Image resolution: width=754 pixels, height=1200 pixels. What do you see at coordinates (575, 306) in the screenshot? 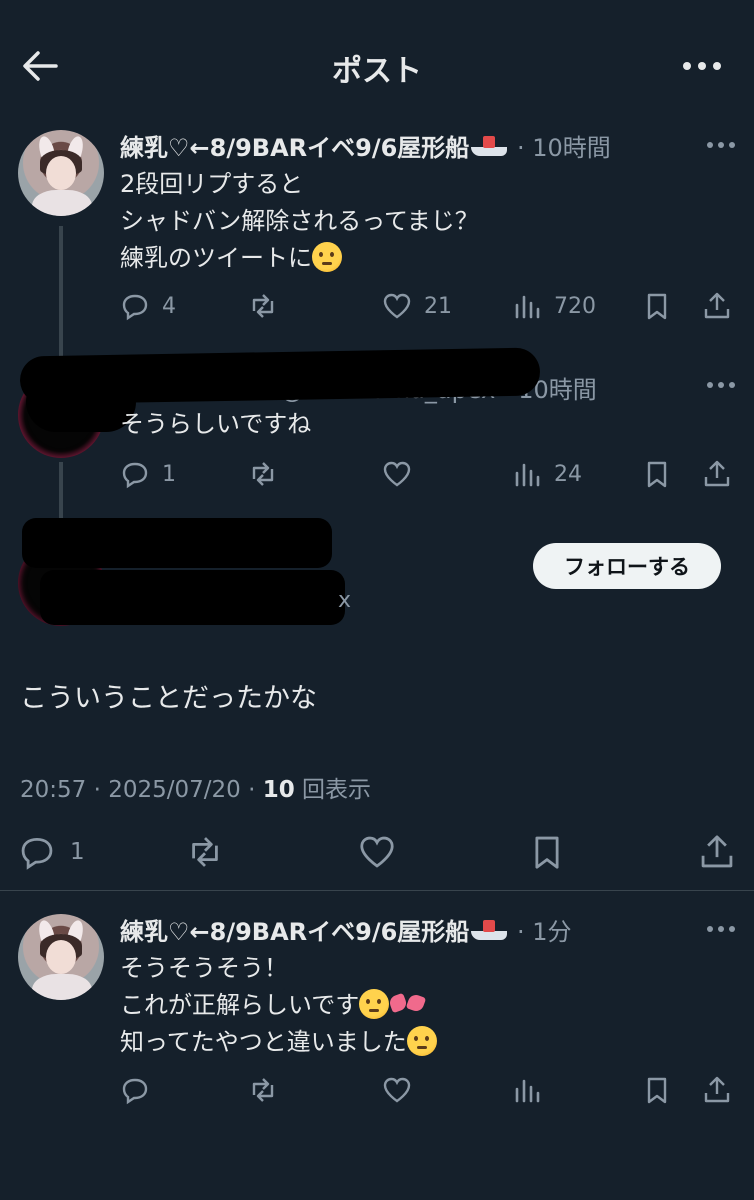
I see `view-count: 720` at bounding box center [575, 306].